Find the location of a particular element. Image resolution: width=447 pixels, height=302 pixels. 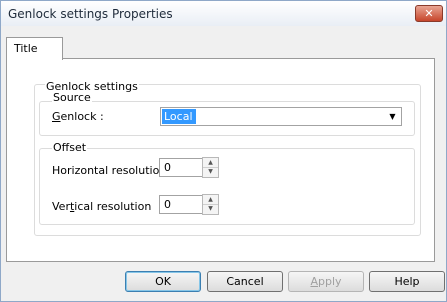

vertical-label-rest: ical resolution is located at coordinates (113, 206).